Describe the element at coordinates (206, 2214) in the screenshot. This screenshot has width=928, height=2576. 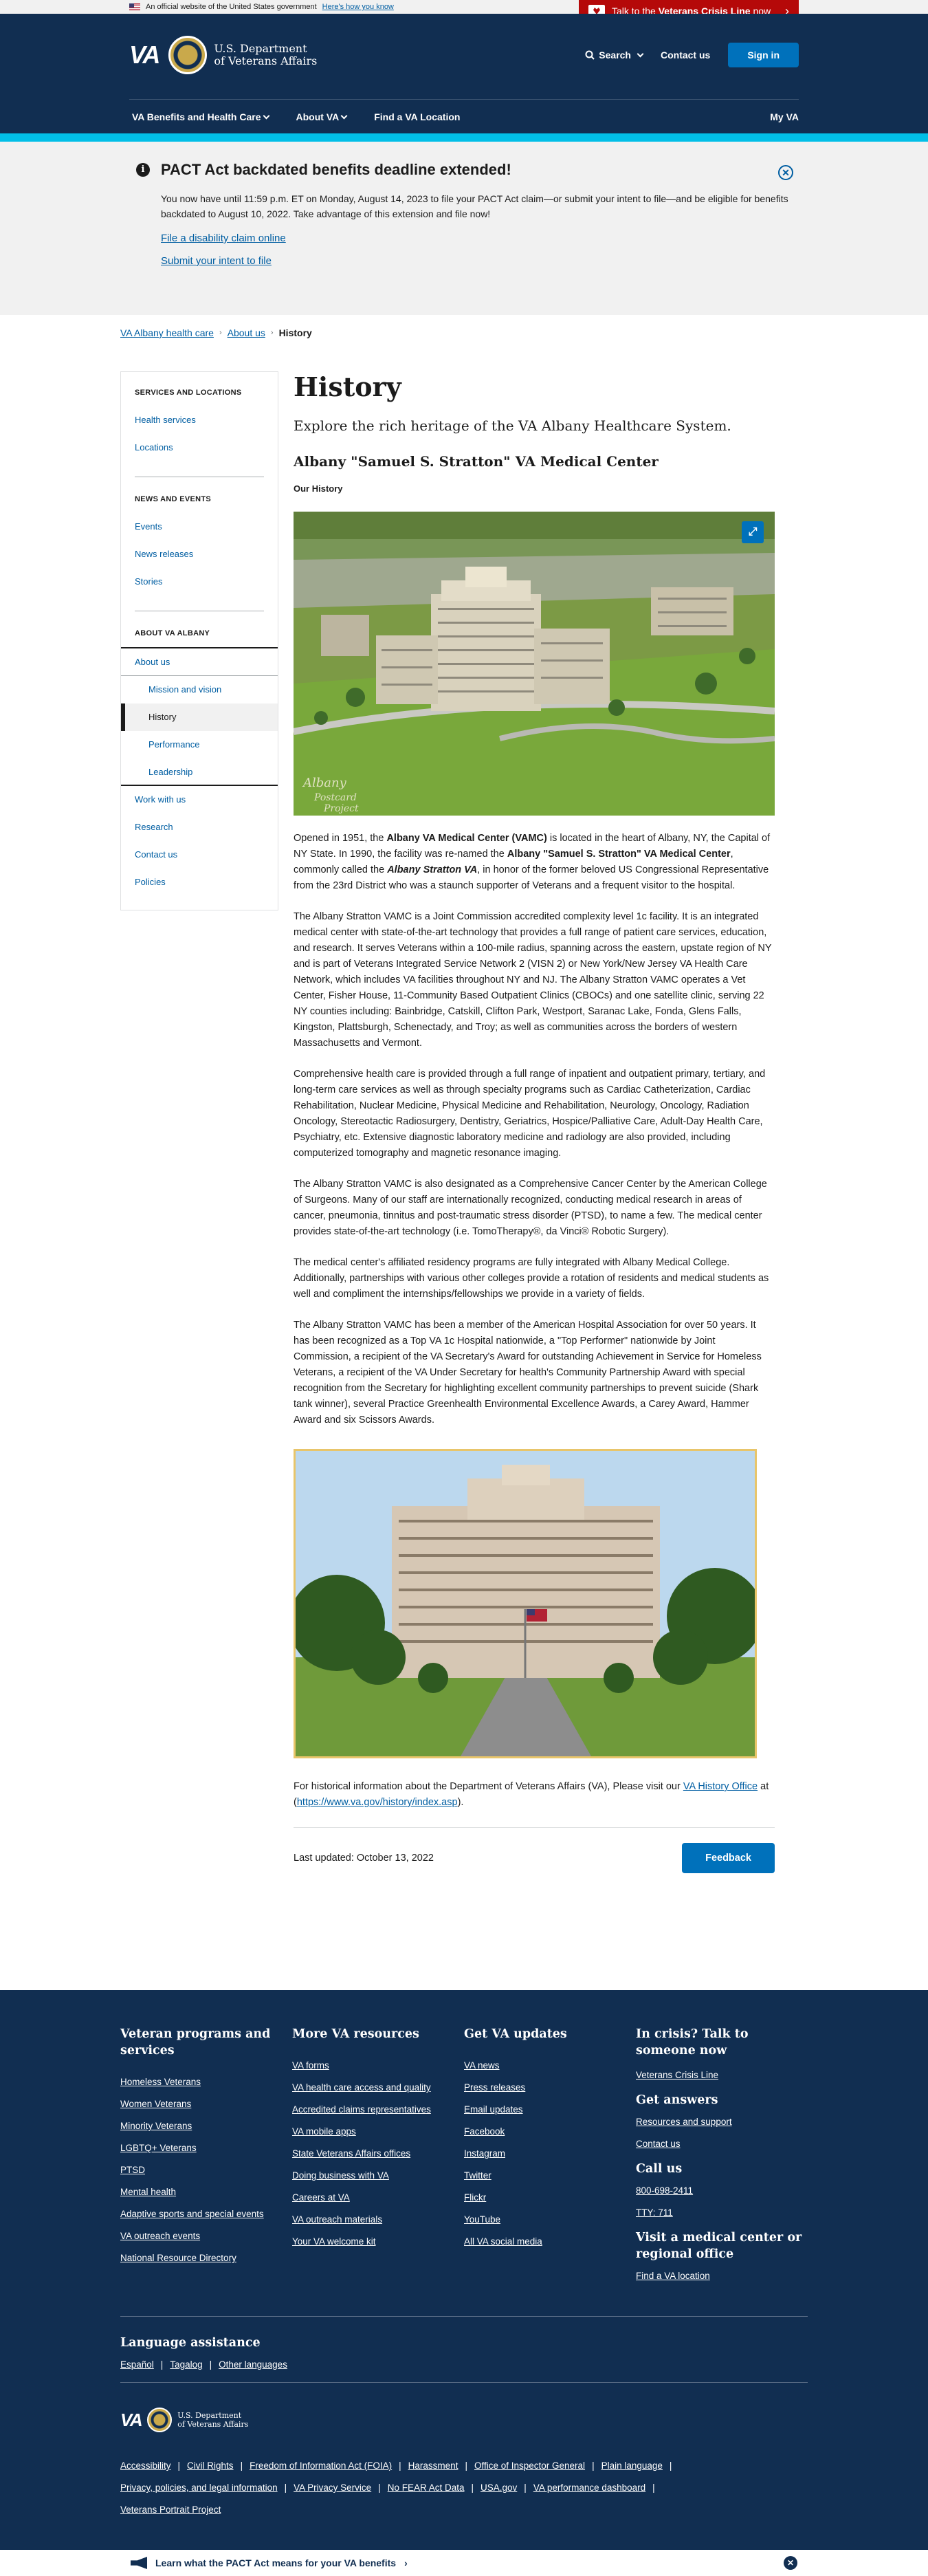
I see `footer-programs-link-6: Adaptive sports and special events` at that location.